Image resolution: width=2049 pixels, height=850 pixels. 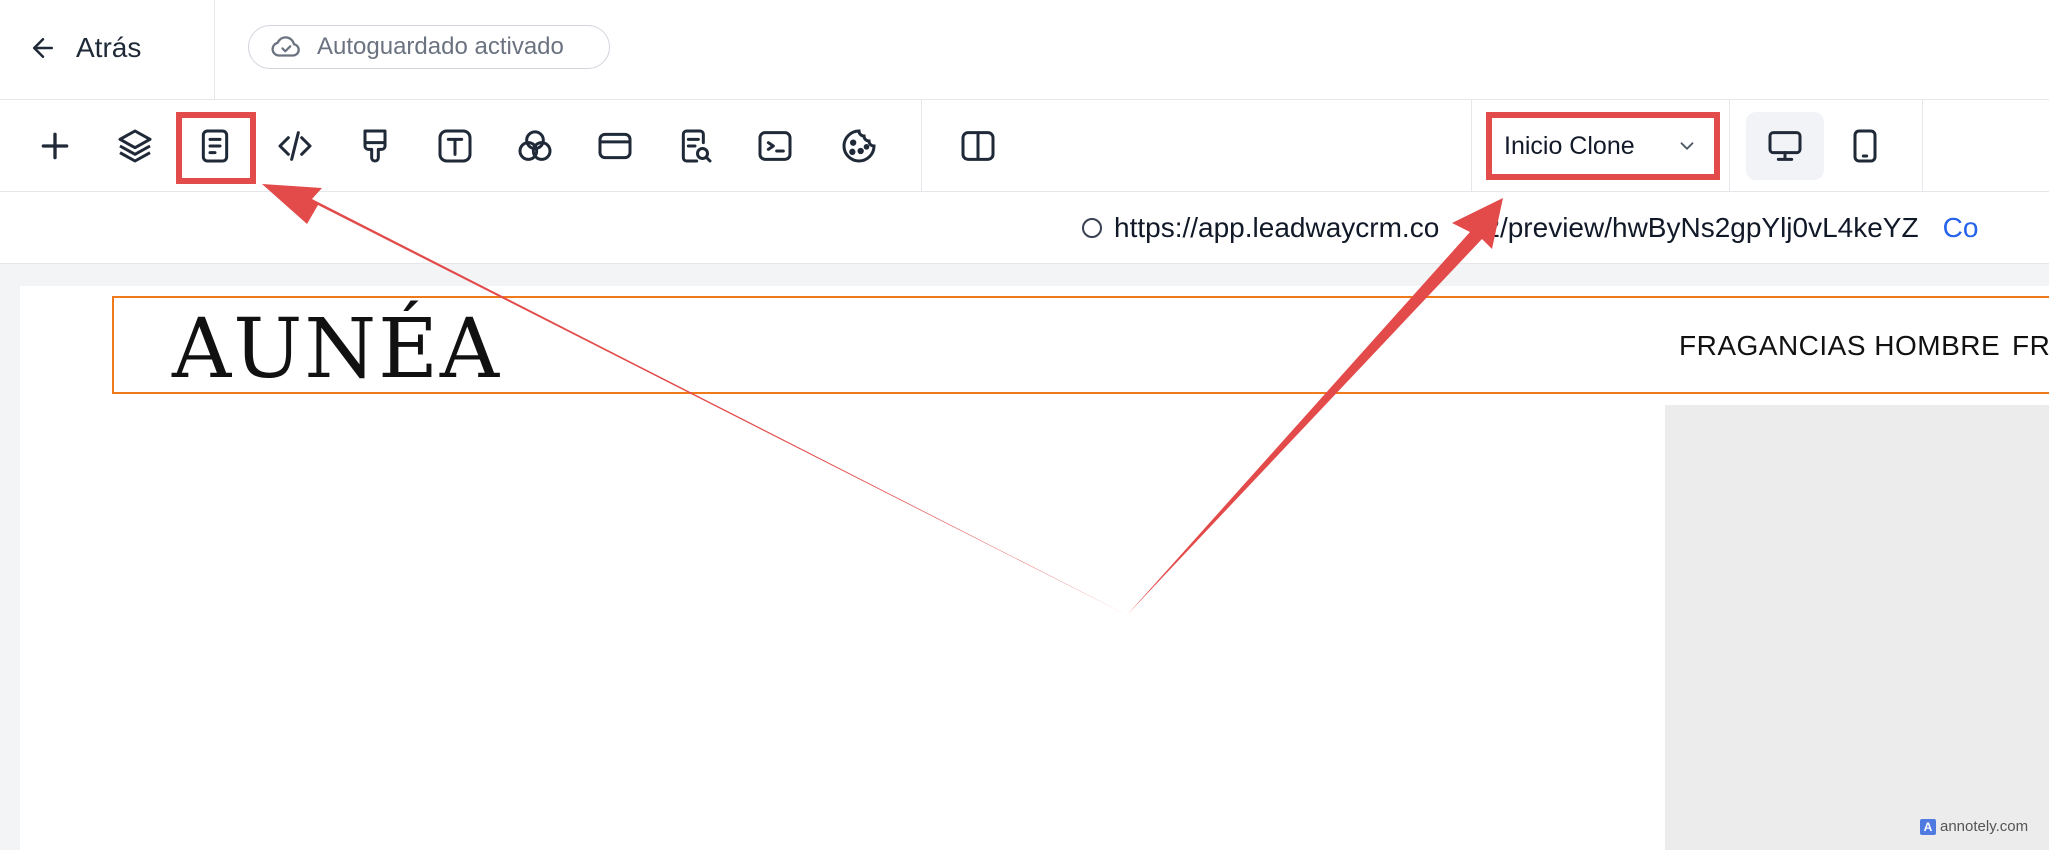 I want to click on desktop-view-button, so click(x=1785, y=146).